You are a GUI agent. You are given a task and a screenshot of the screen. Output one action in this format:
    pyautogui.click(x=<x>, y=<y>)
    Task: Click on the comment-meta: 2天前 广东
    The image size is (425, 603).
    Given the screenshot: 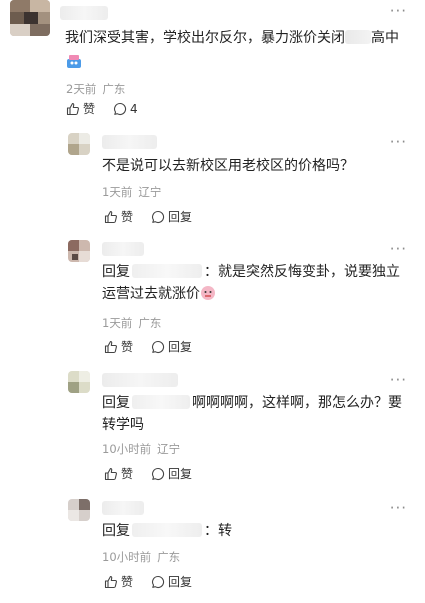 What is the action you would take?
    pyautogui.click(x=98, y=89)
    